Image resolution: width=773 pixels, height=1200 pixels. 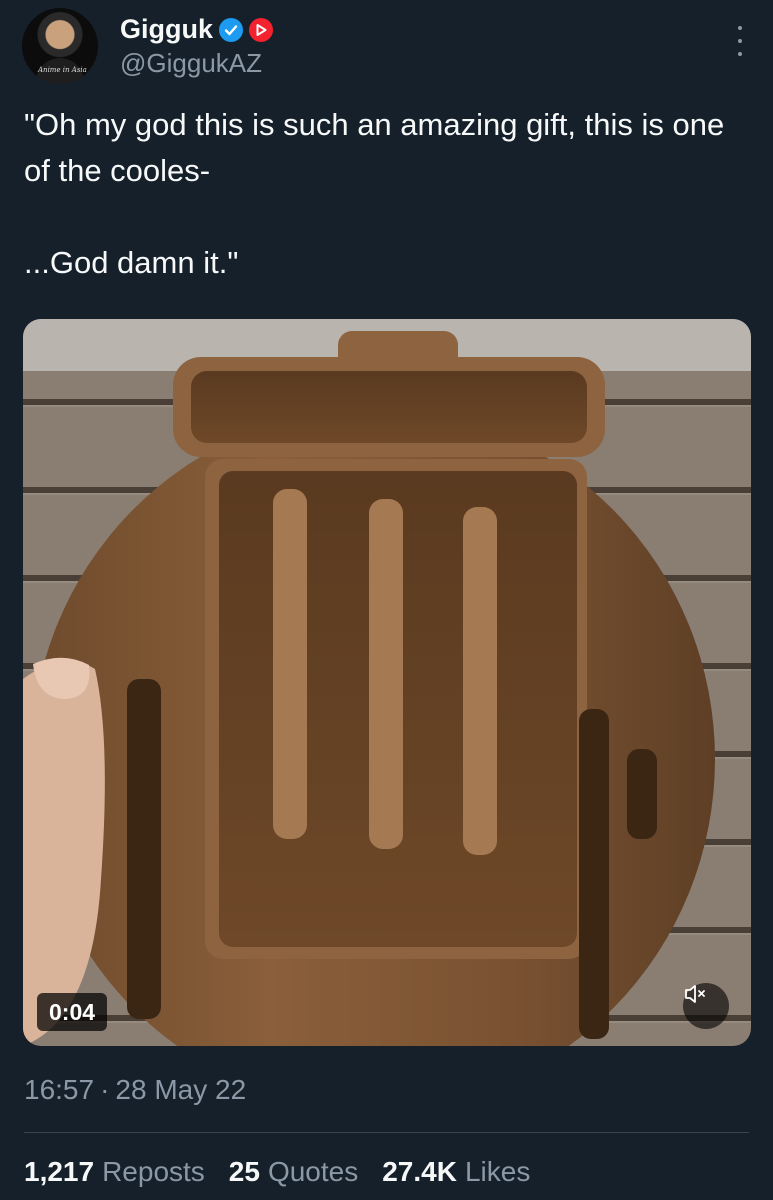 What do you see at coordinates (386, 1132) in the screenshot?
I see `divider` at bounding box center [386, 1132].